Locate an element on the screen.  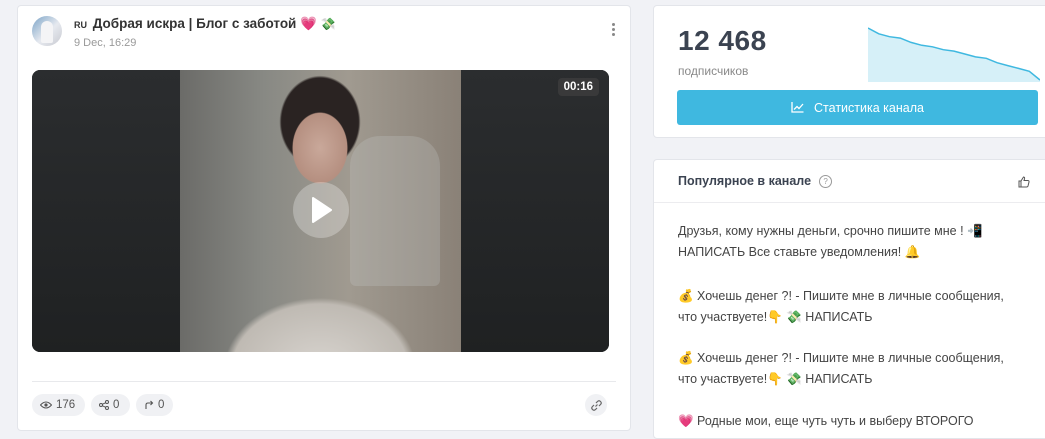
forwards-counter: 0 is located at coordinates (154, 405).